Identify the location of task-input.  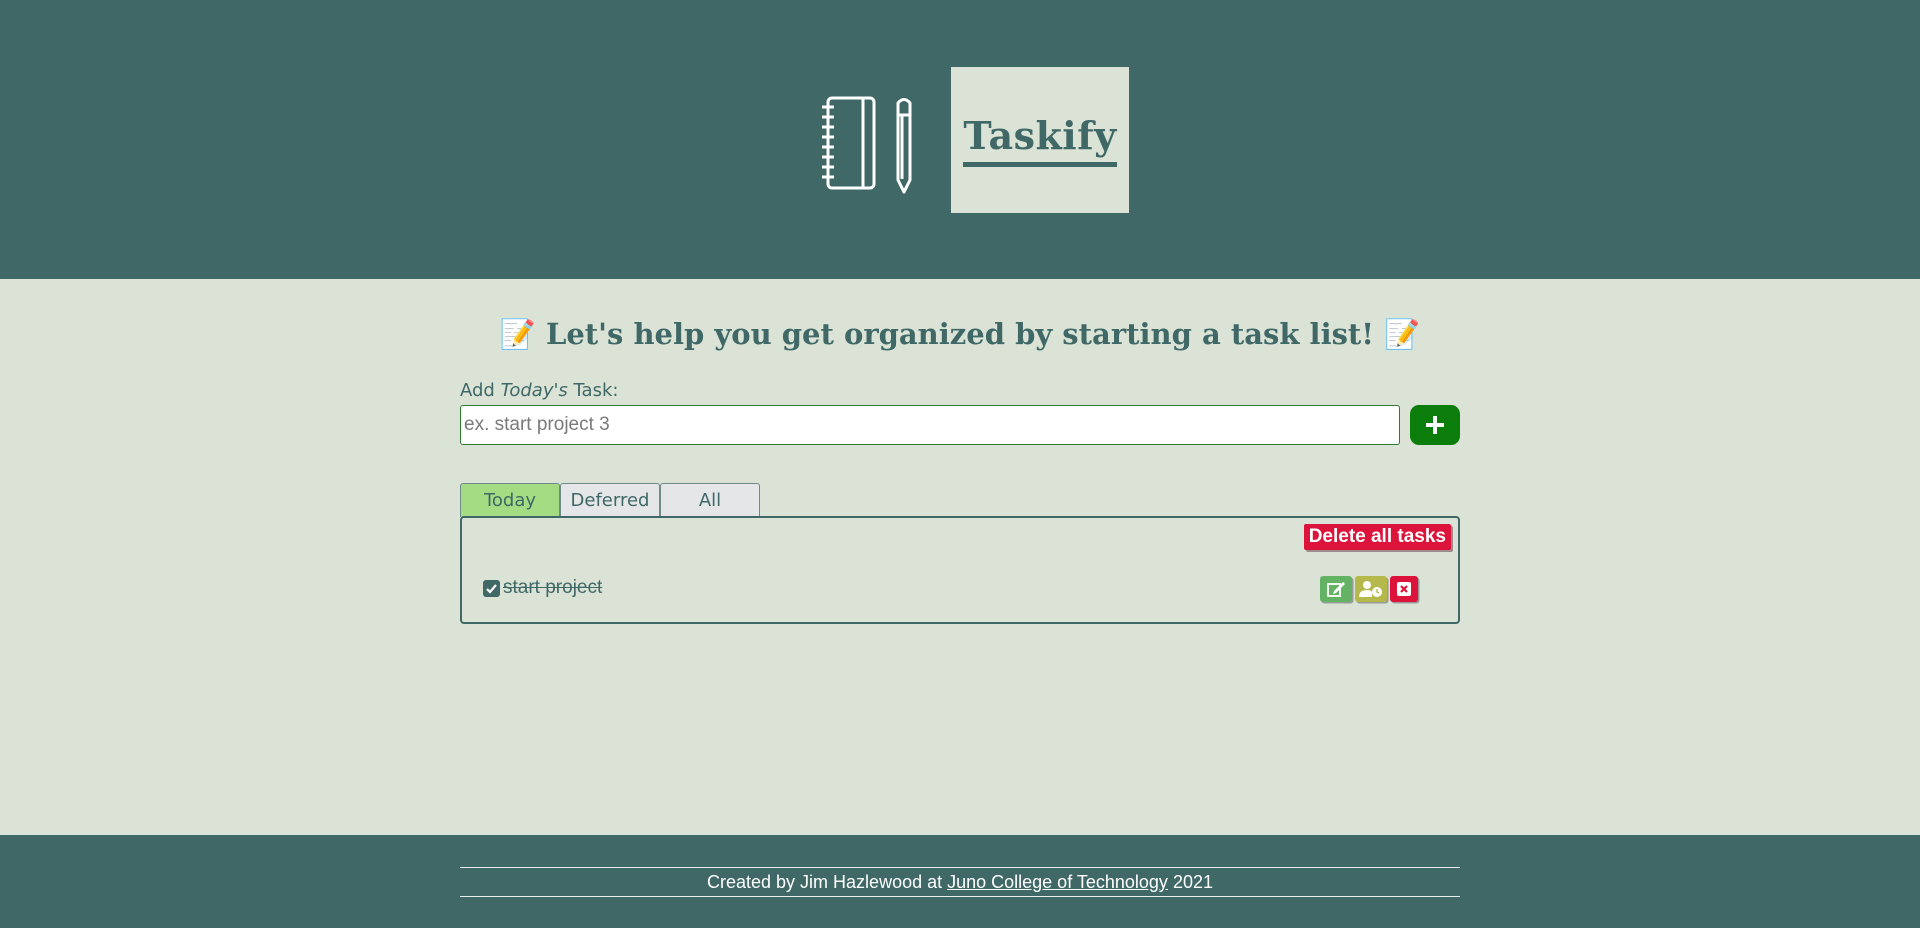
(930, 425).